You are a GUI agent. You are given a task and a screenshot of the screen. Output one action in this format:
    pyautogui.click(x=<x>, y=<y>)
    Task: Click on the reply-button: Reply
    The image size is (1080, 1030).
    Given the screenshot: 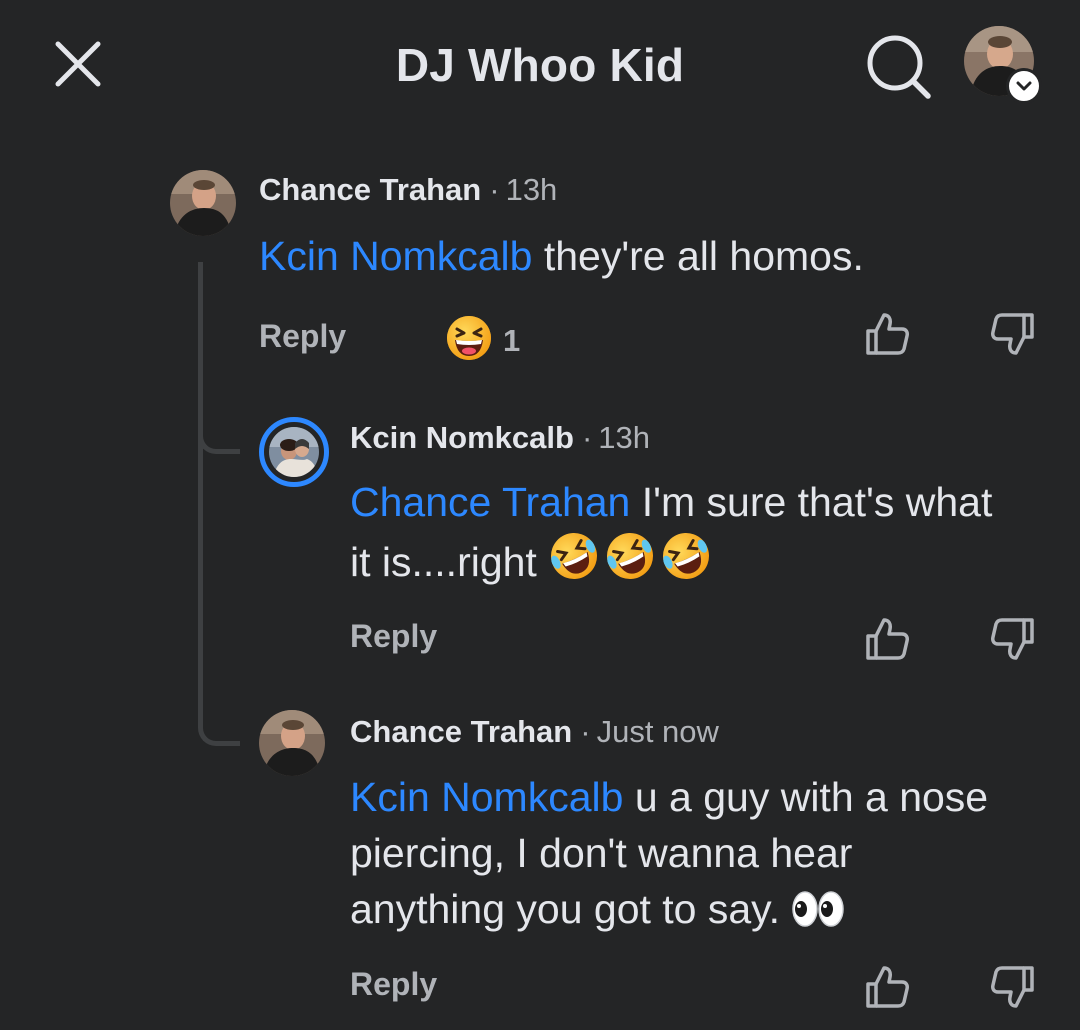 What is the action you would take?
    pyautogui.click(x=393, y=984)
    